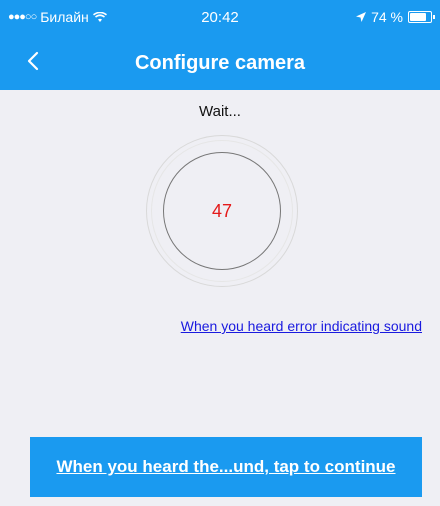  What do you see at coordinates (421, 17) in the screenshot?
I see `battery-icon` at bounding box center [421, 17].